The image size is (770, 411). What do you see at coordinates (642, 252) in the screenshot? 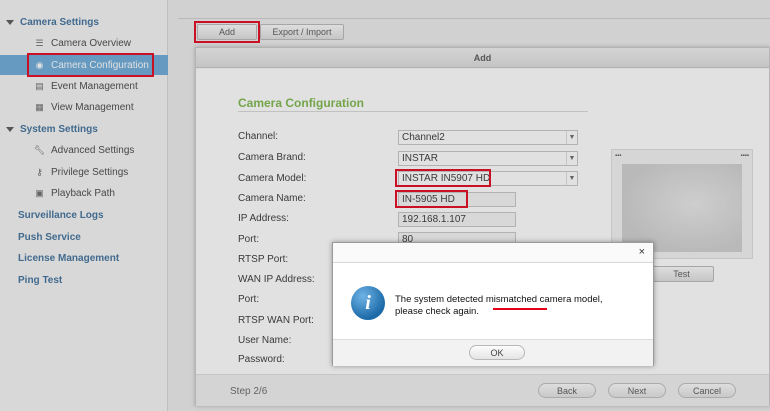
I see `close-icon: ×` at bounding box center [642, 252].